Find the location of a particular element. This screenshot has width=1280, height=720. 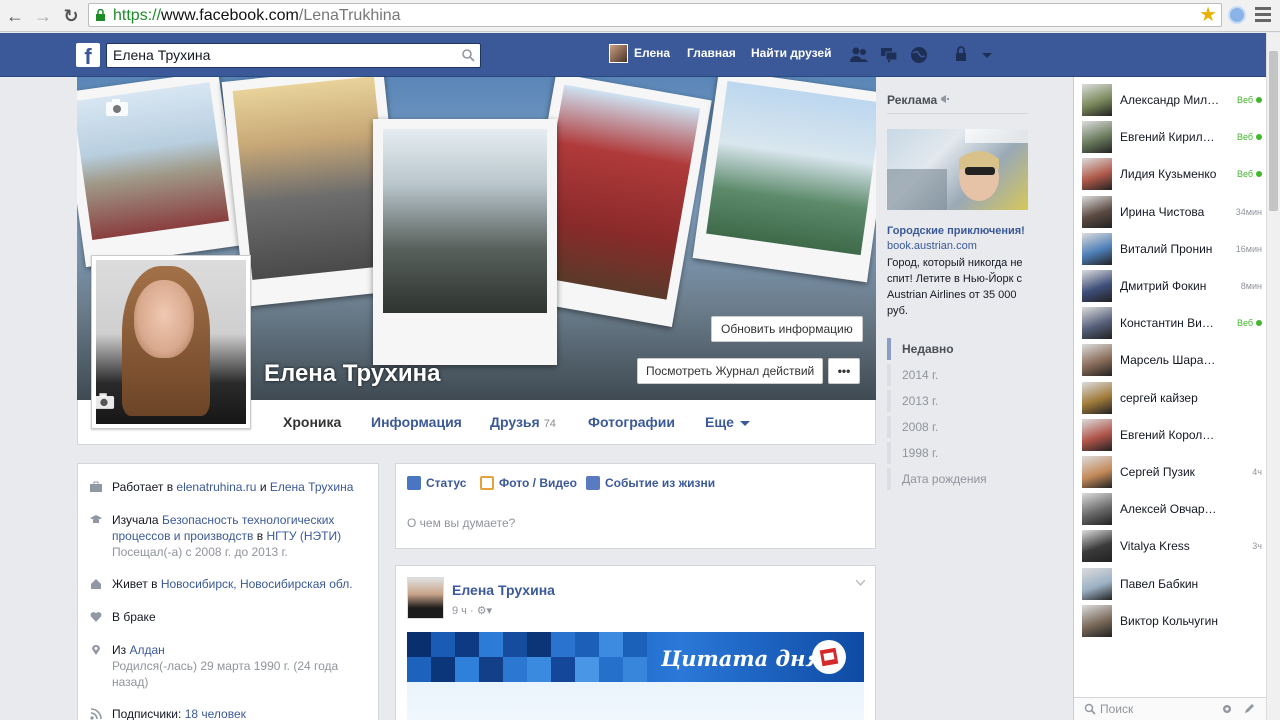

chat-friend-item: Дмитрий Фокин 8мин is located at coordinates (1172, 286).